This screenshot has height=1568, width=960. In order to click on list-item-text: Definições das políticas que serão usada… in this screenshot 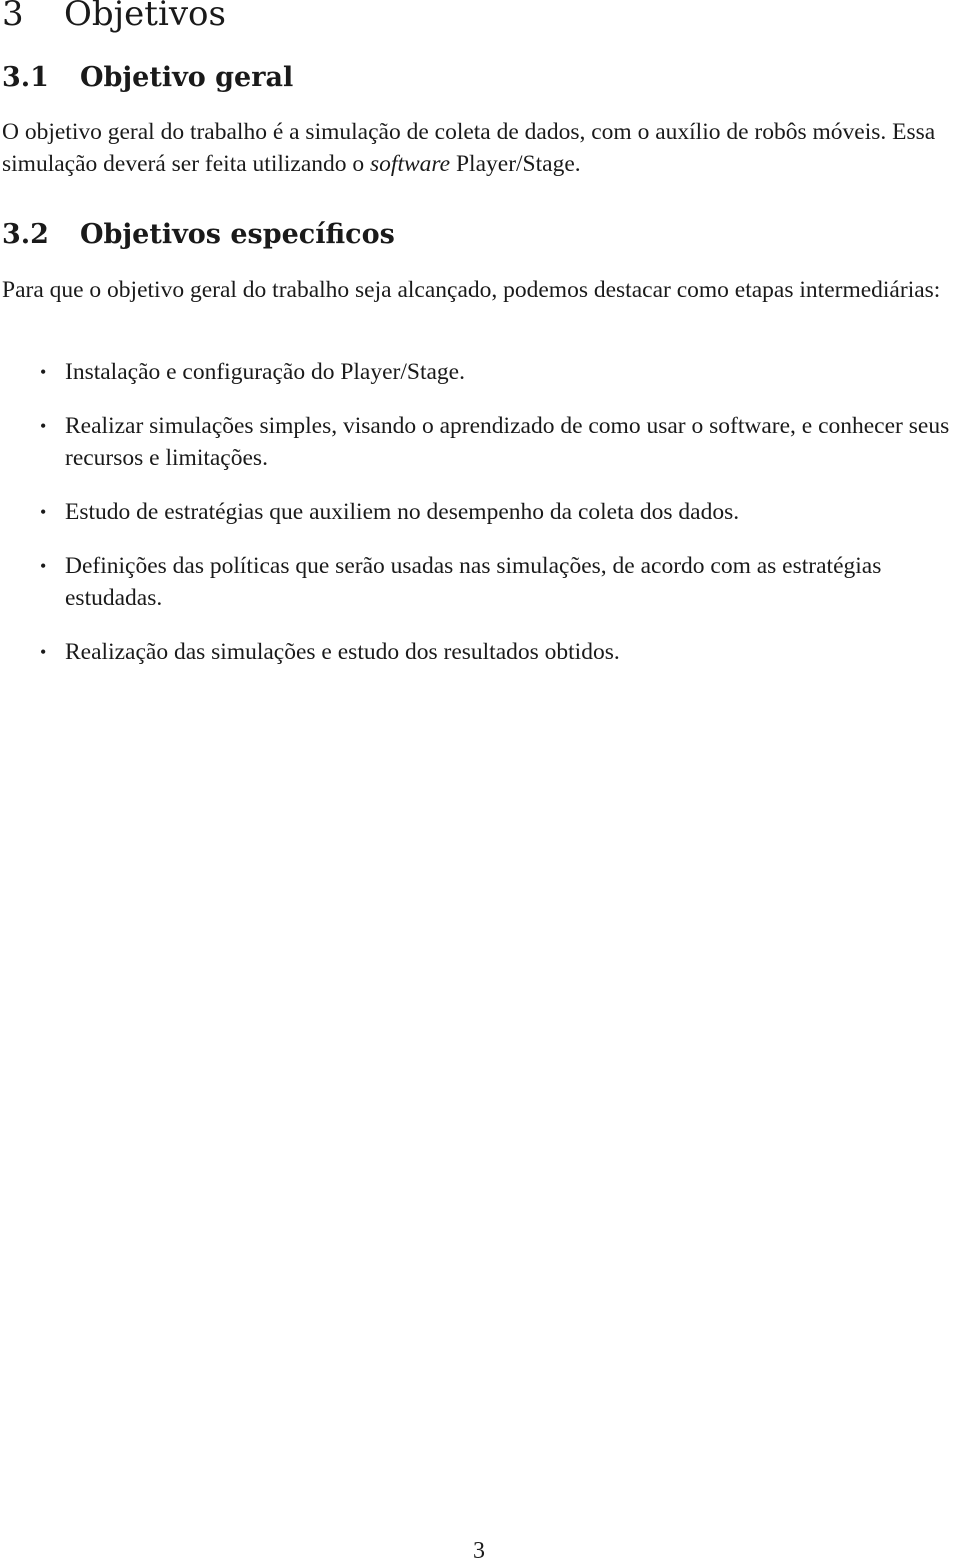, I will do `click(473, 582)`.